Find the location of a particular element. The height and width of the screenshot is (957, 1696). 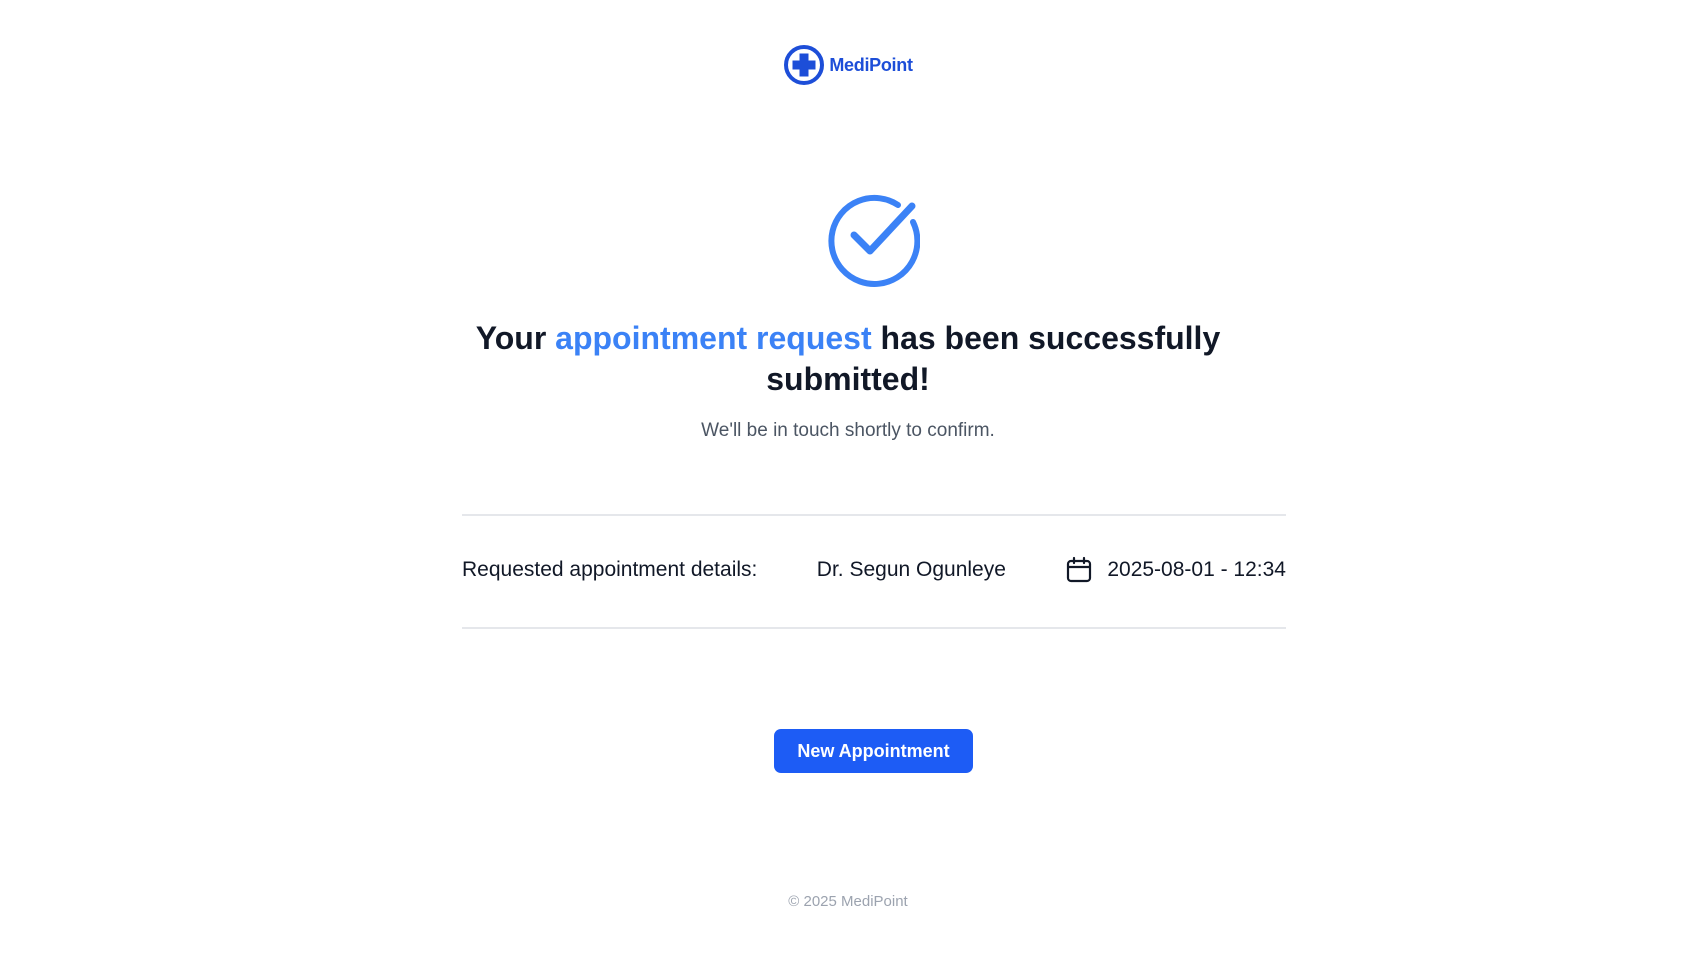

brand-name: MediPoint is located at coordinates (871, 64).